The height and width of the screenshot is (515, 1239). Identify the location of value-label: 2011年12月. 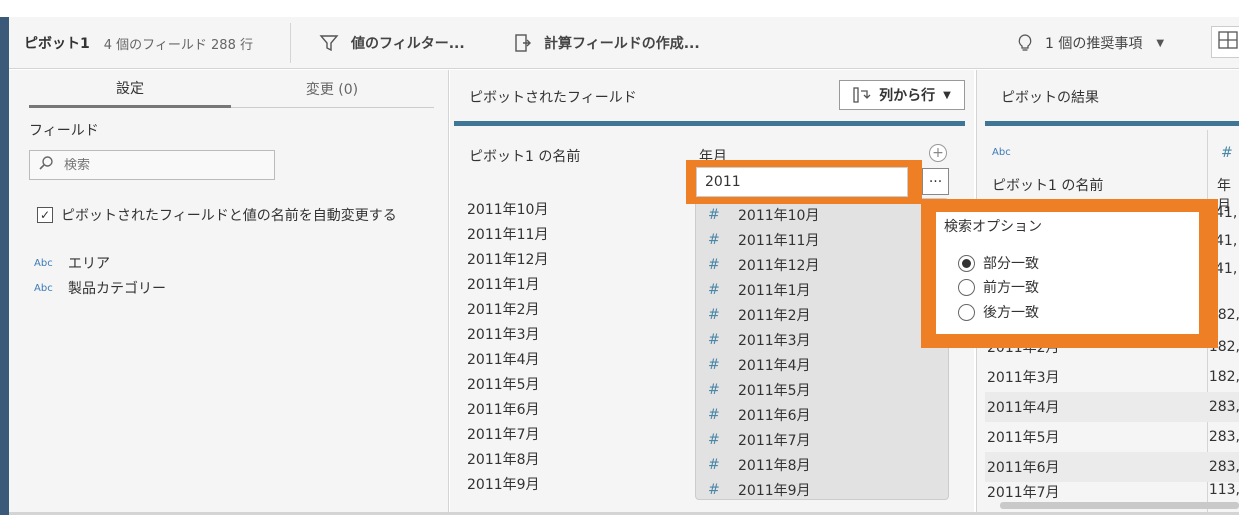
(779, 265).